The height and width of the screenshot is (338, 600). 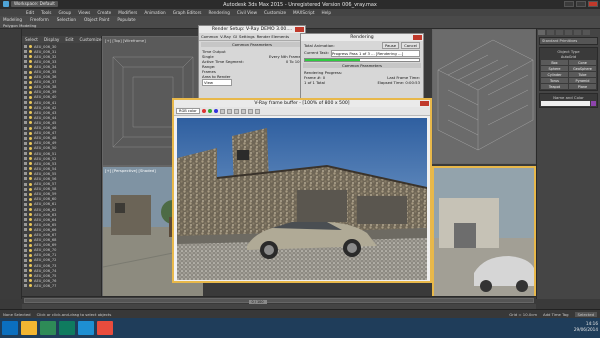 I want to click on channel-dropdown: RGB color, so click(x=188, y=111).